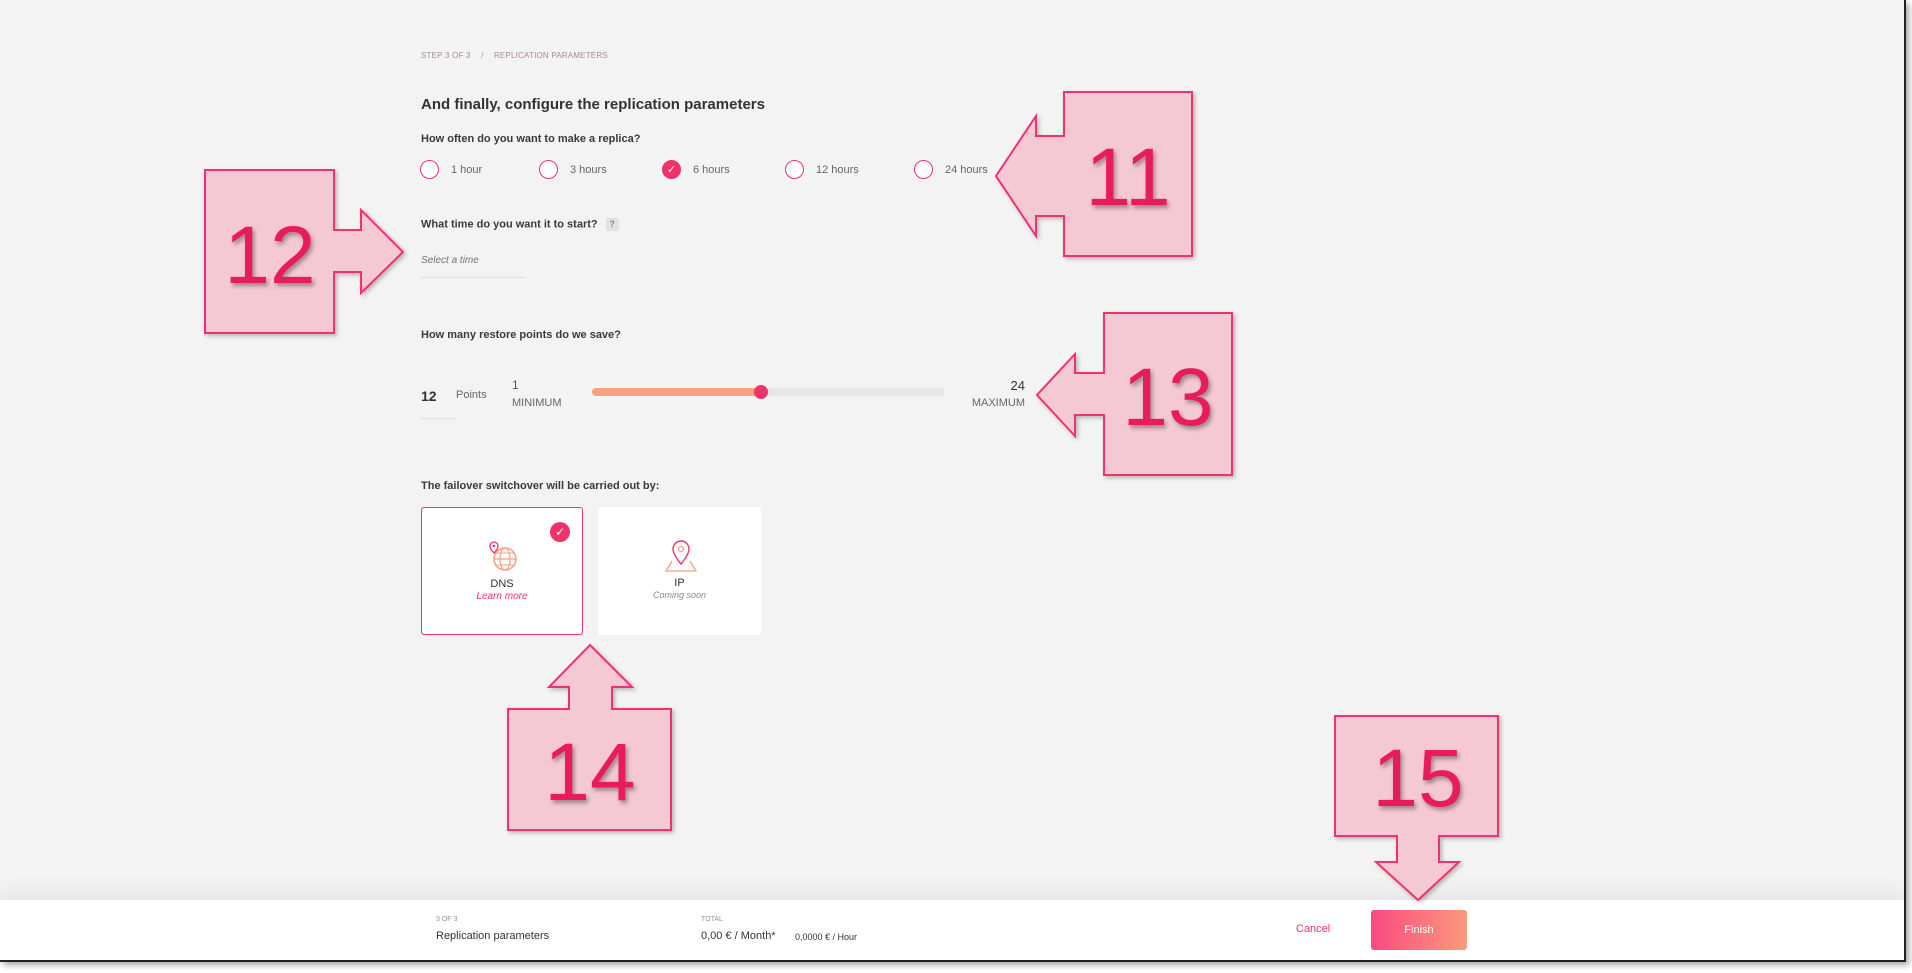  Describe the element at coordinates (1313, 929) in the screenshot. I see `cancel-button: Cancel` at that location.